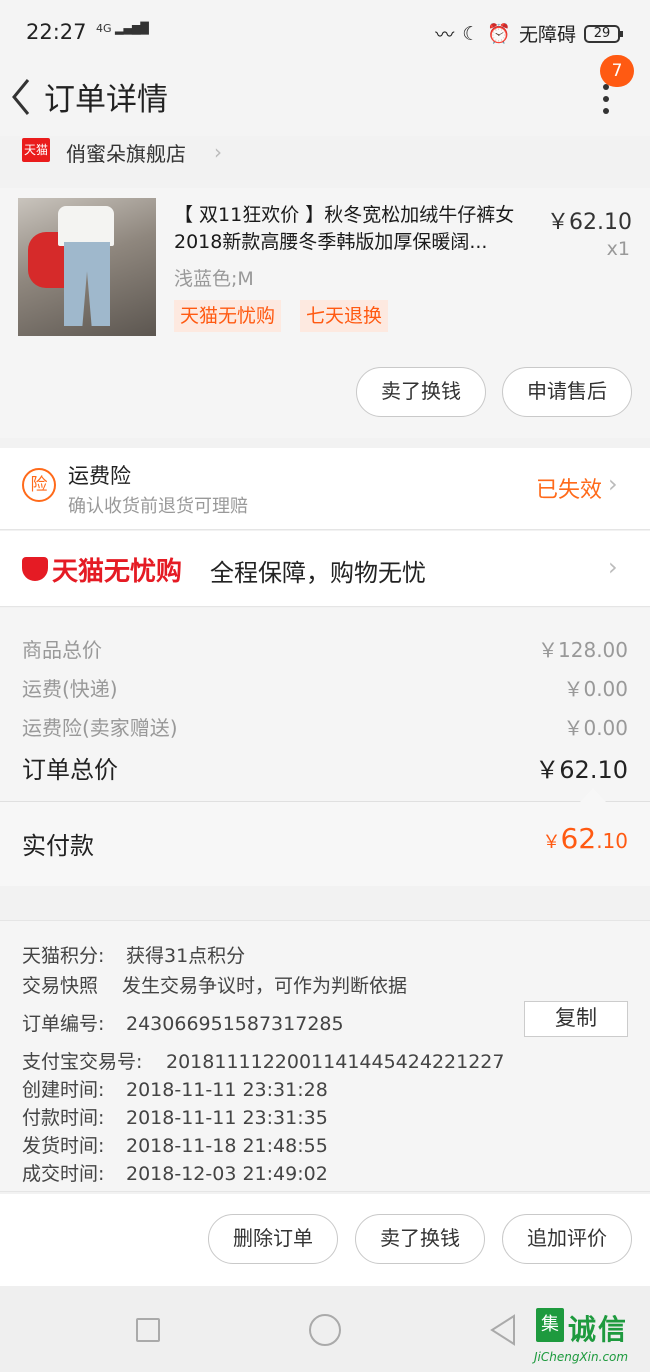 The image size is (650, 1372). What do you see at coordinates (70, 770) in the screenshot?
I see `order-total-label: 订单总价` at bounding box center [70, 770].